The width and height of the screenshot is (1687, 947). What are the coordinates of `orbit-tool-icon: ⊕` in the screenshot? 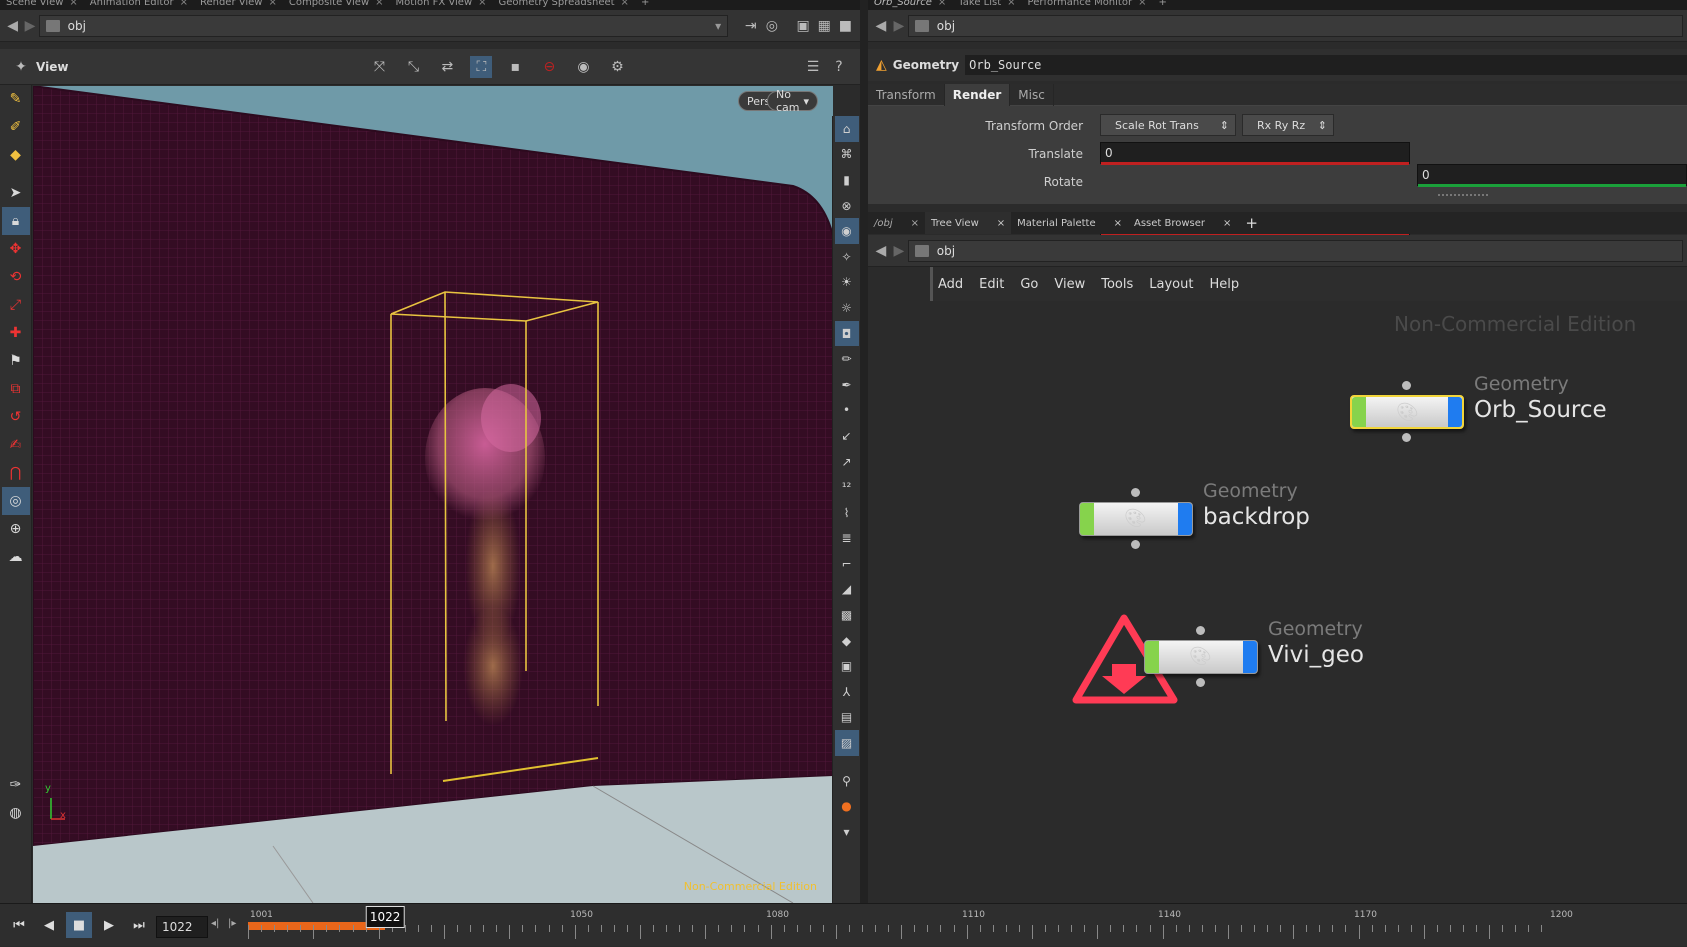 It's located at (16, 529).